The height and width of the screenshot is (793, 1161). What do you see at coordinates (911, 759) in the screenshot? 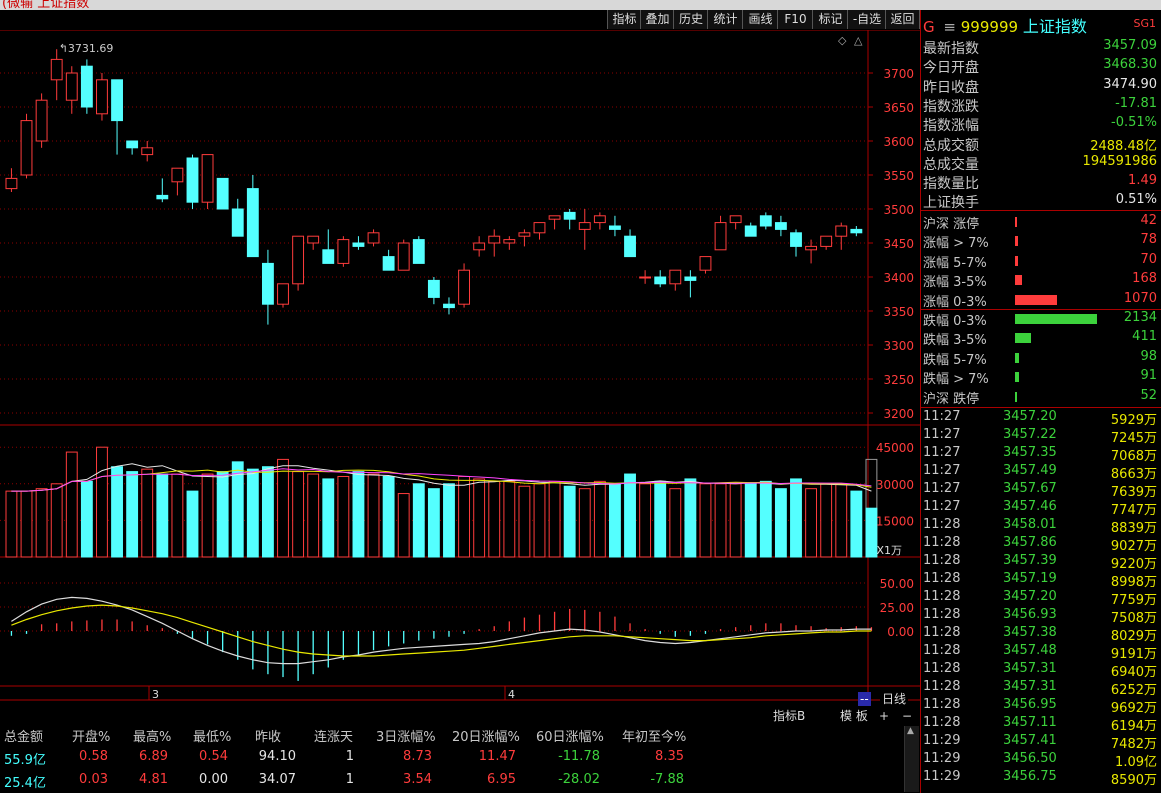
I see `table-scrollbar: ▲` at bounding box center [911, 759].